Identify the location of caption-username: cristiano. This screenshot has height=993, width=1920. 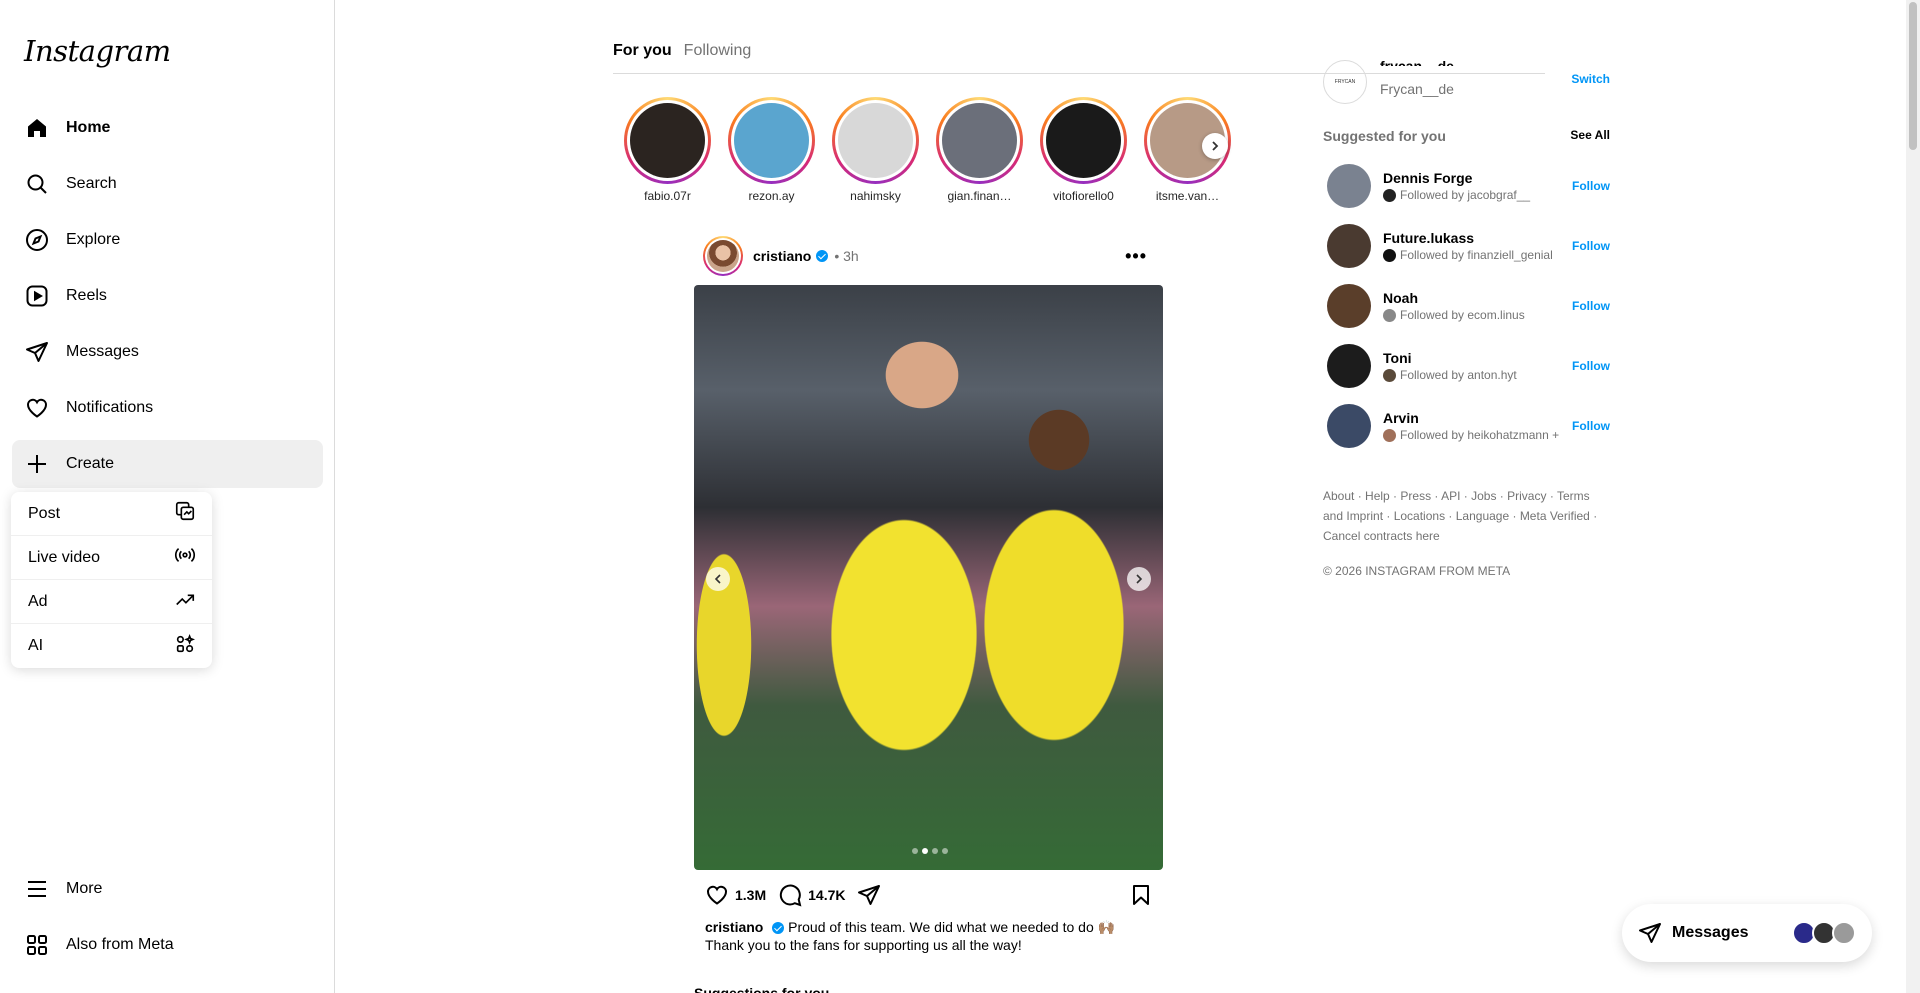
(734, 927).